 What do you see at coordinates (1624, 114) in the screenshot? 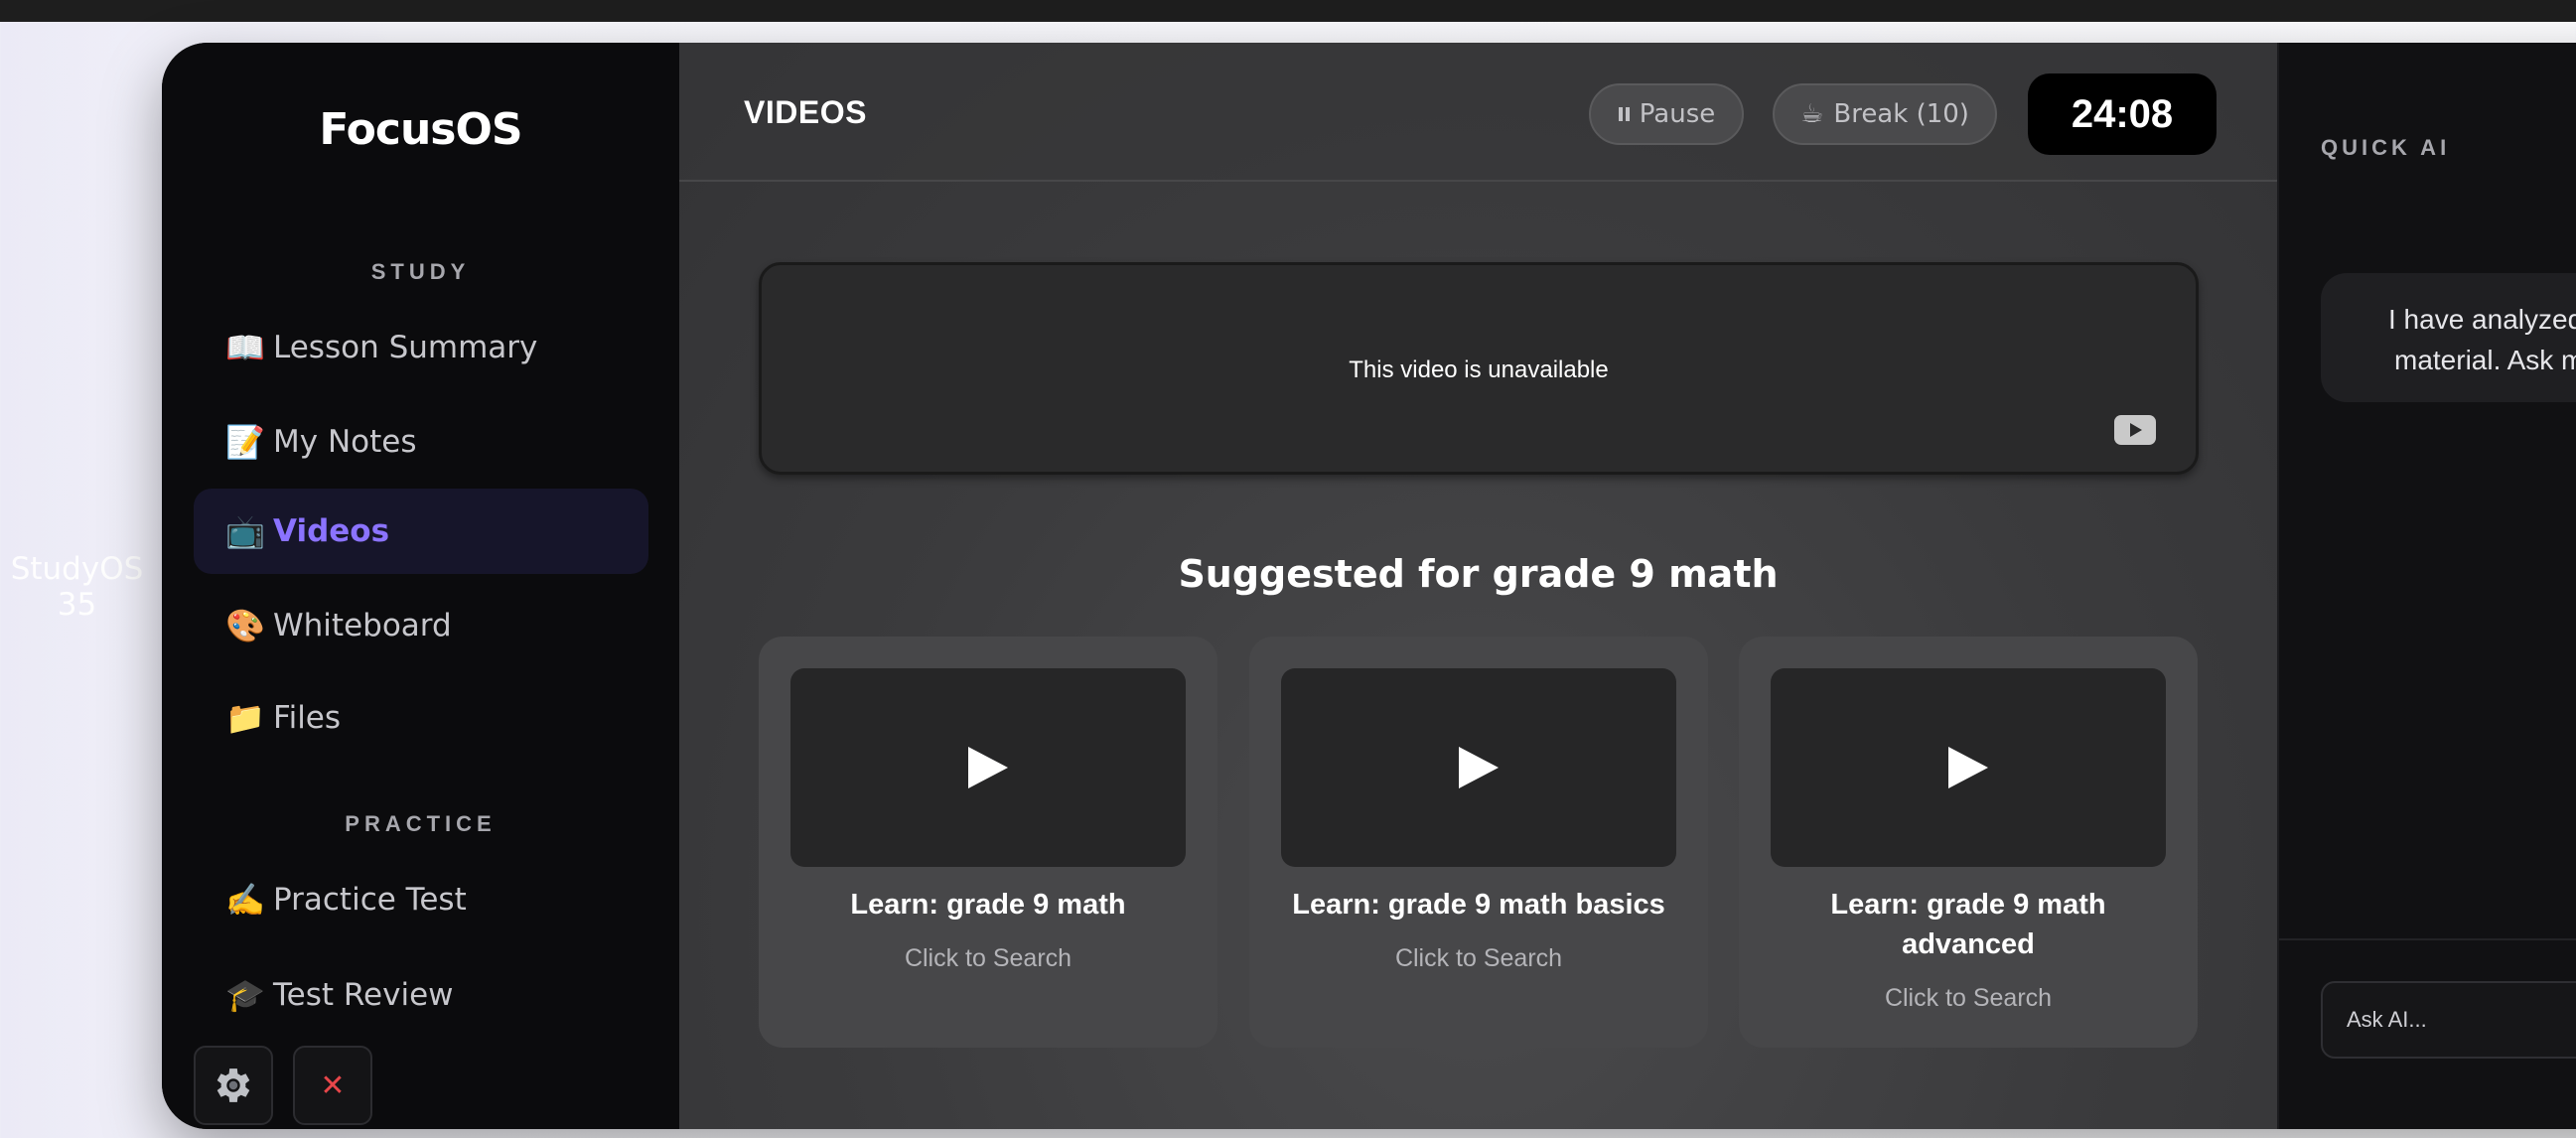
I see `pause-icon` at bounding box center [1624, 114].